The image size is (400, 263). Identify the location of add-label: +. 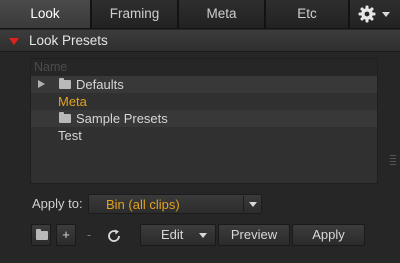
(66, 234).